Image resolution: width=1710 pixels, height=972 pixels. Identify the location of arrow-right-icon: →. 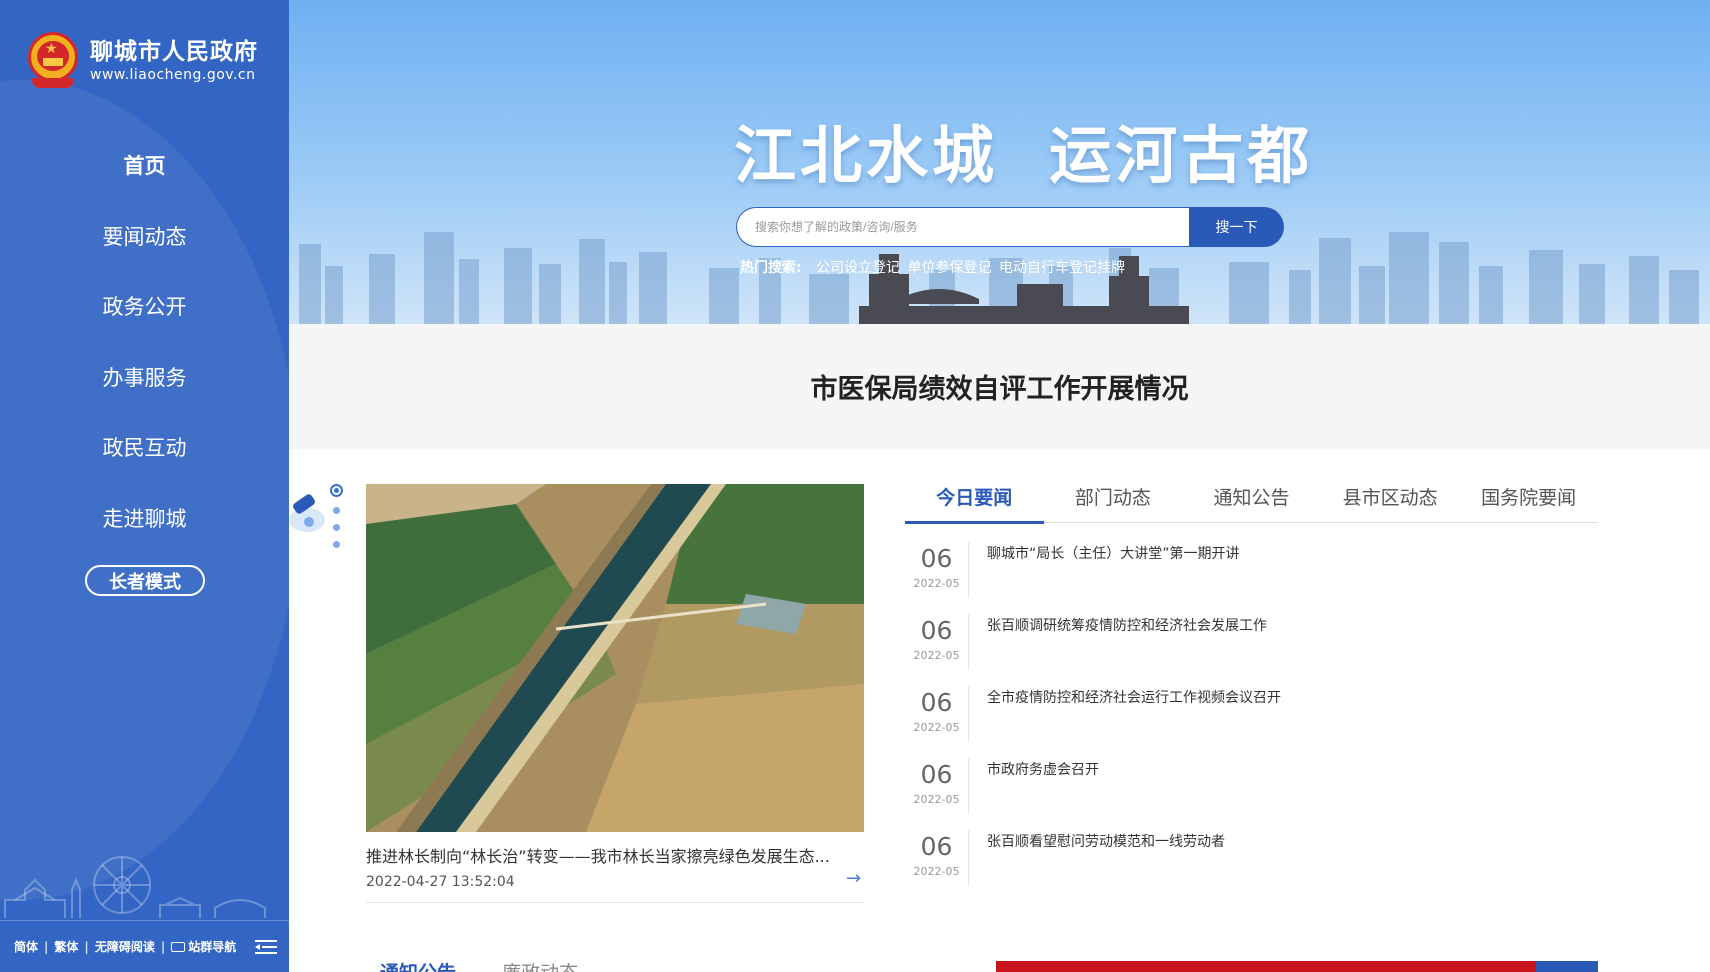
(853, 878).